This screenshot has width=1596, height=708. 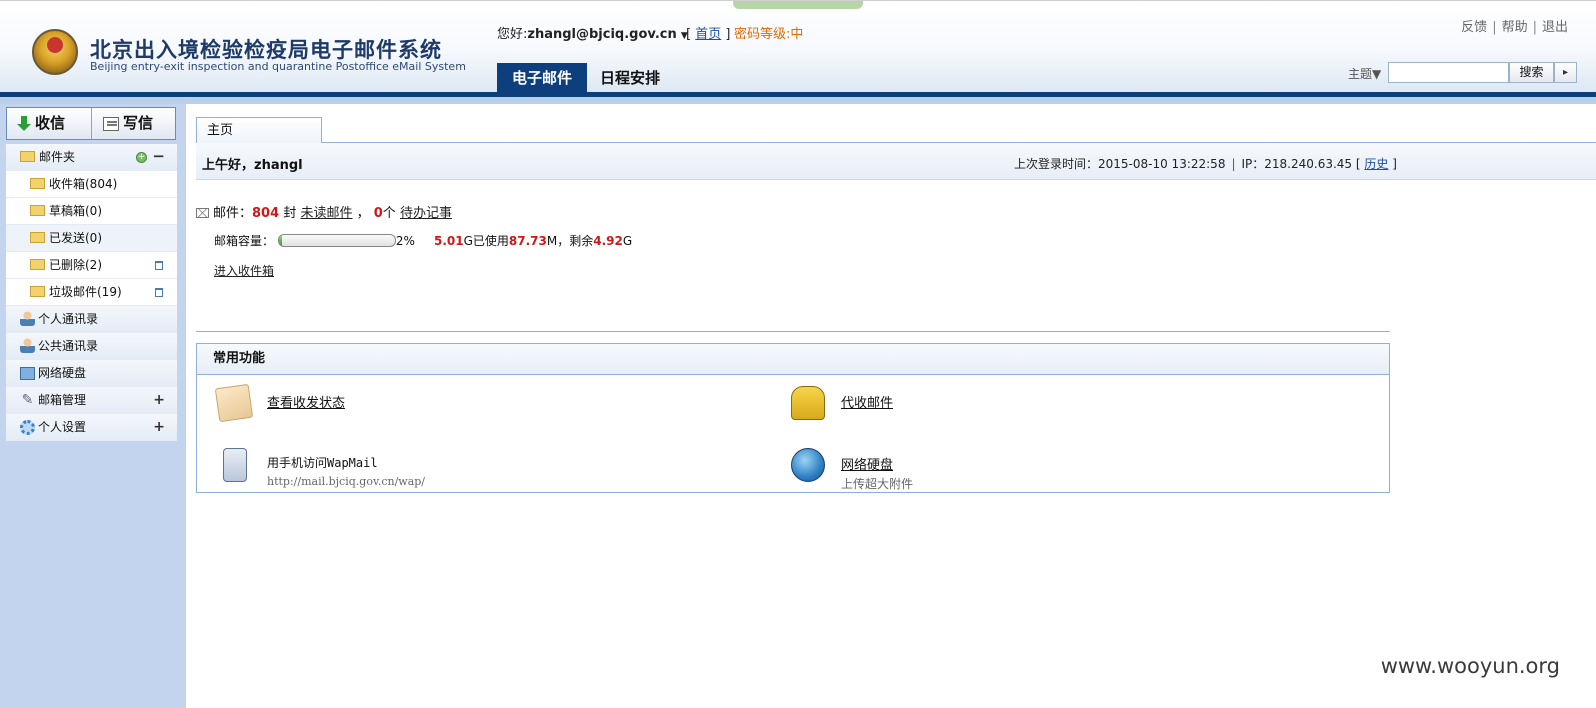 What do you see at coordinates (877, 484) in the screenshot?
I see `network-disk-sub: 上传超大附件` at bounding box center [877, 484].